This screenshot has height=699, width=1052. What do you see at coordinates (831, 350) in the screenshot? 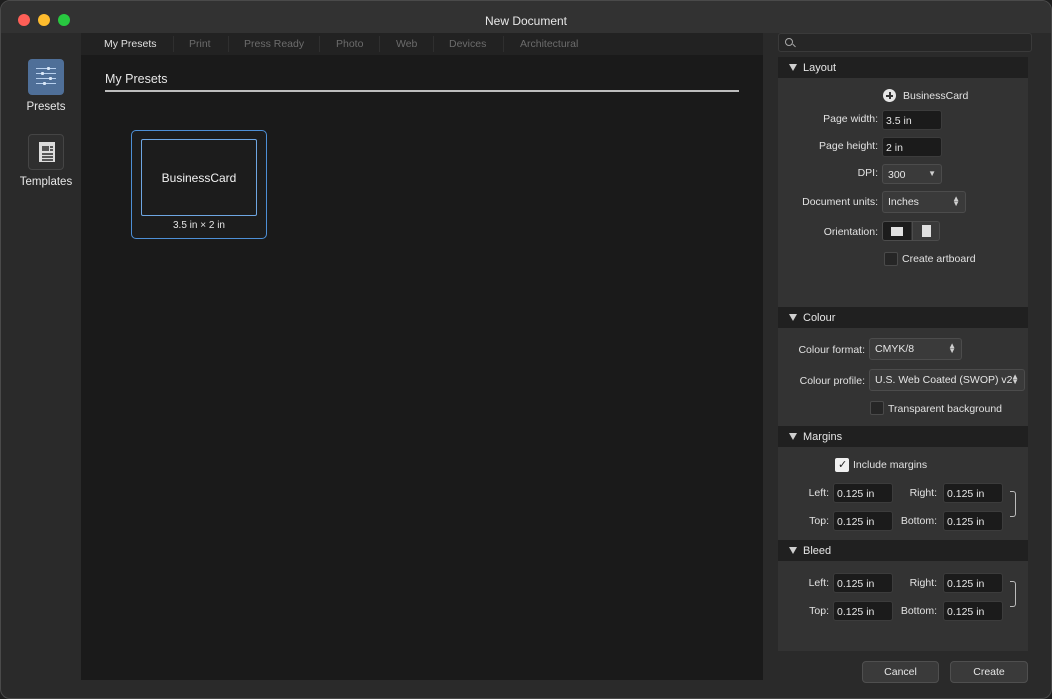
I see `colour-format-label: Colour format:` at bounding box center [831, 350].